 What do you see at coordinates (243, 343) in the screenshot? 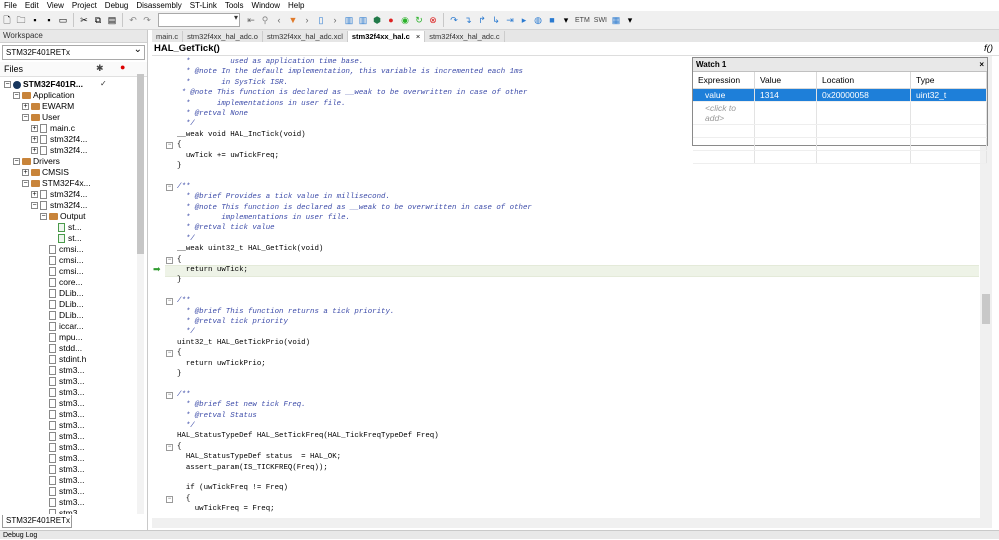
I see `code-line: uint32_t HAL_GetTickPrio(void)` at bounding box center [243, 343].